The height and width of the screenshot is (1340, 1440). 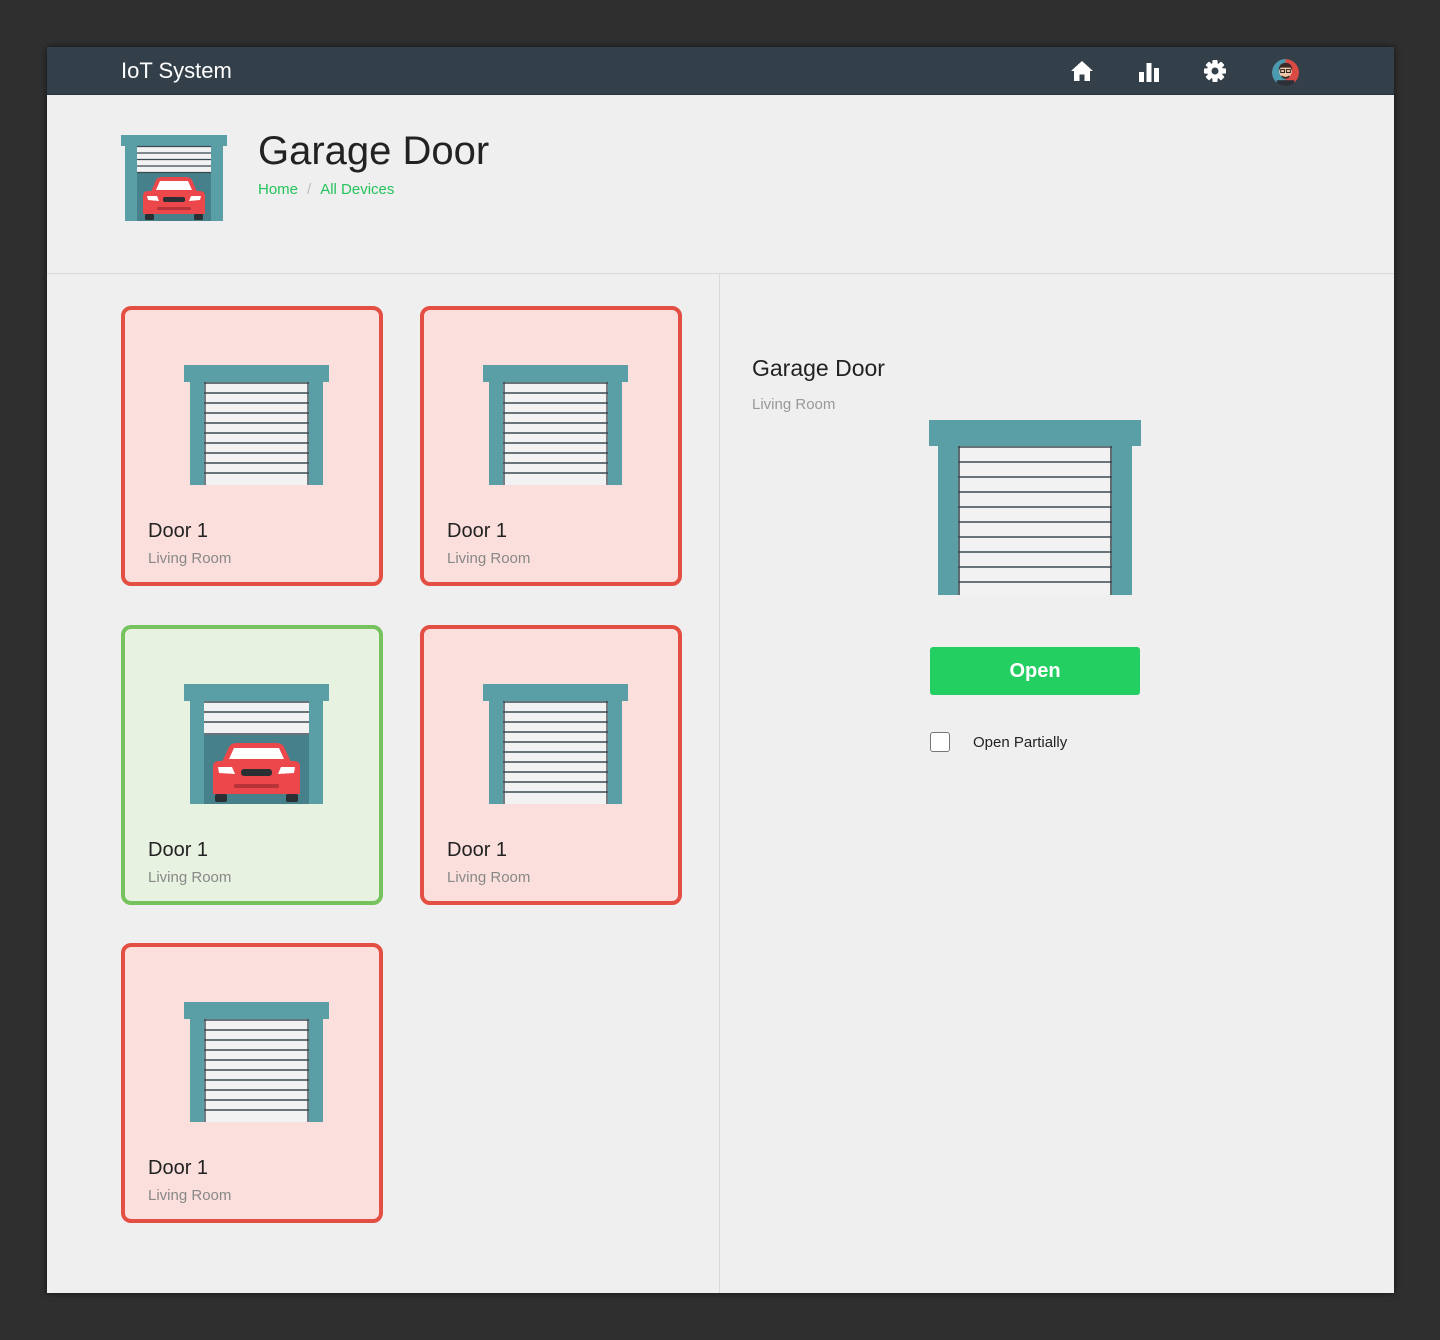 What do you see at coordinates (720, 184) in the screenshot?
I see `page-header: Garage Door Home / All Devices` at bounding box center [720, 184].